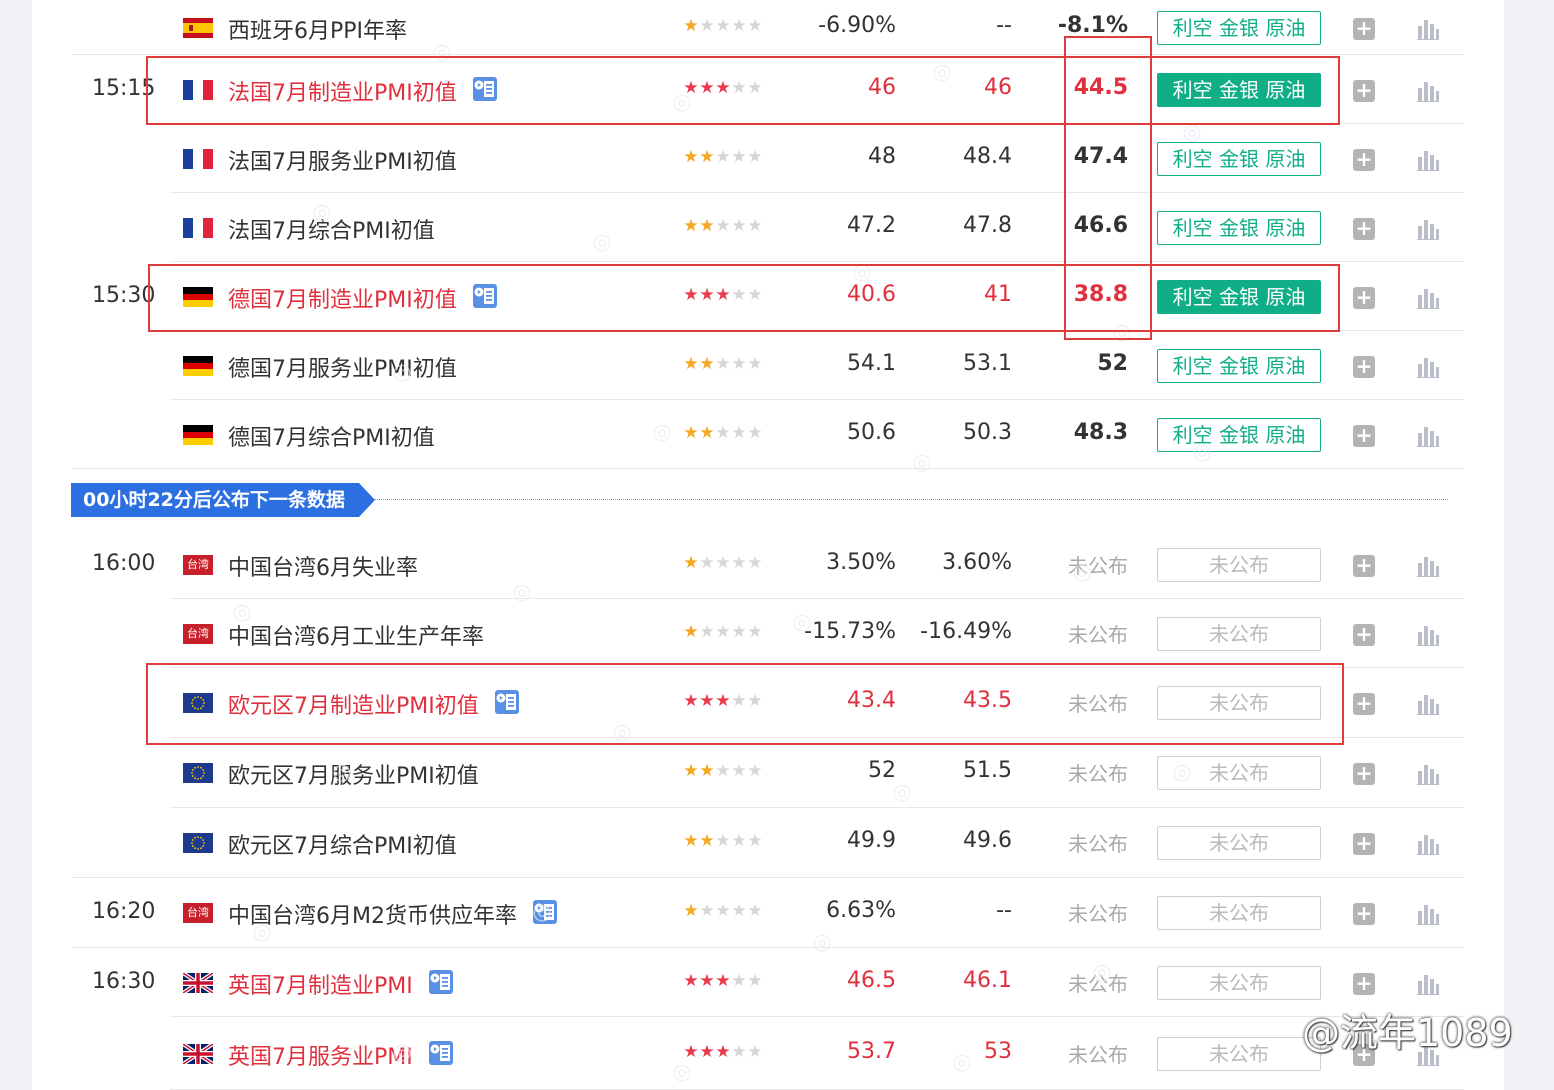 This screenshot has height=1090, width=1554. I want to click on event-name: 中国台湾6月失业率, so click(323, 566).